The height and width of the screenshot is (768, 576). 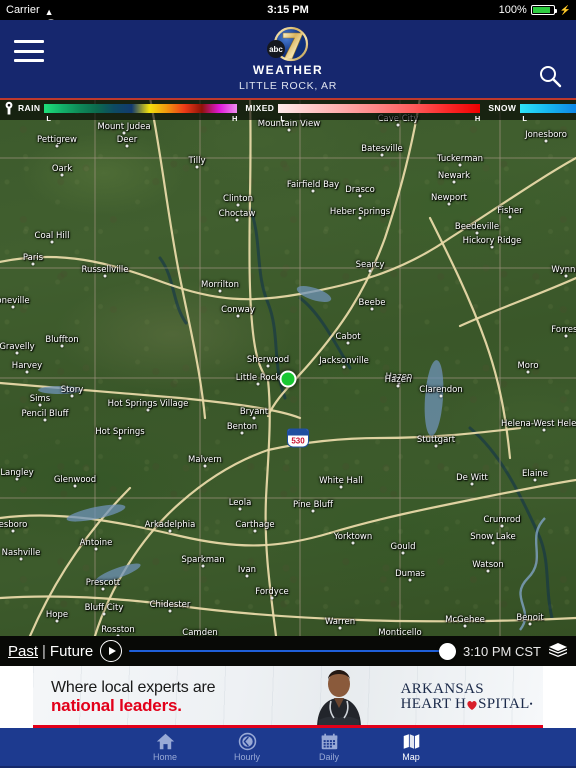 What do you see at coordinates (288, 10) in the screenshot?
I see `status-bar-clock: 3:15 PM` at bounding box center [288, 10].